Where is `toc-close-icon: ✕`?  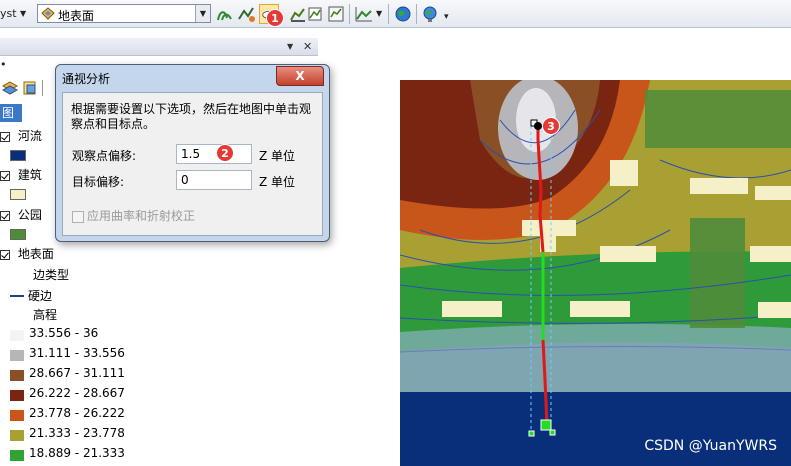 toc-close-icon: ✕ is located at coordinates (307, 46).